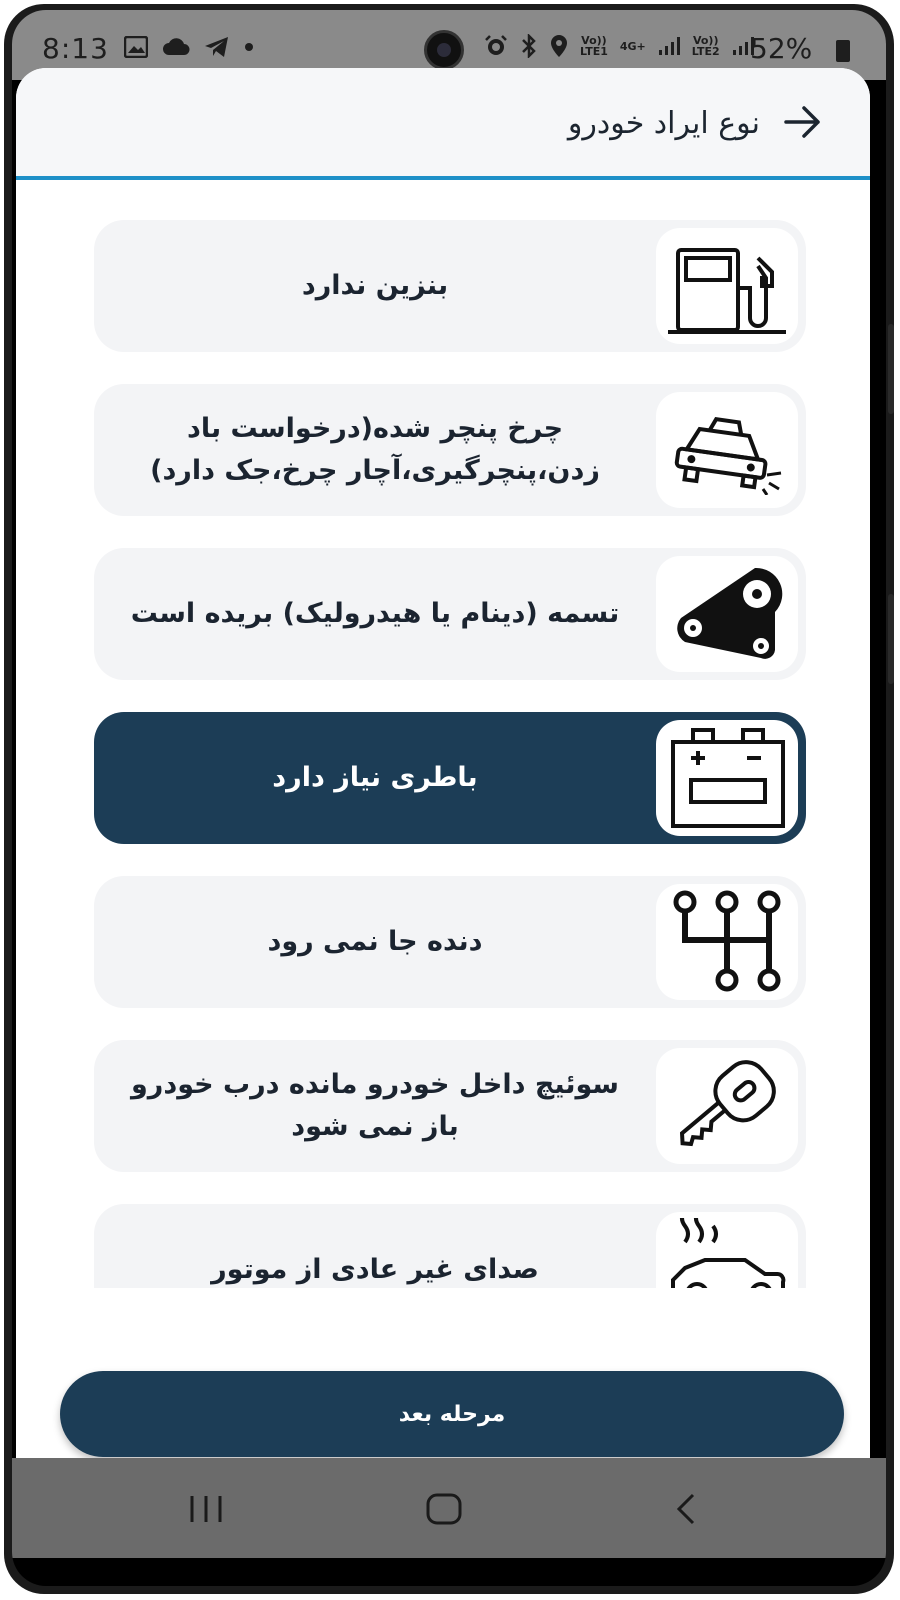 The image size is (900, 1600). I want to click on battery-icon, so click(843, 51).